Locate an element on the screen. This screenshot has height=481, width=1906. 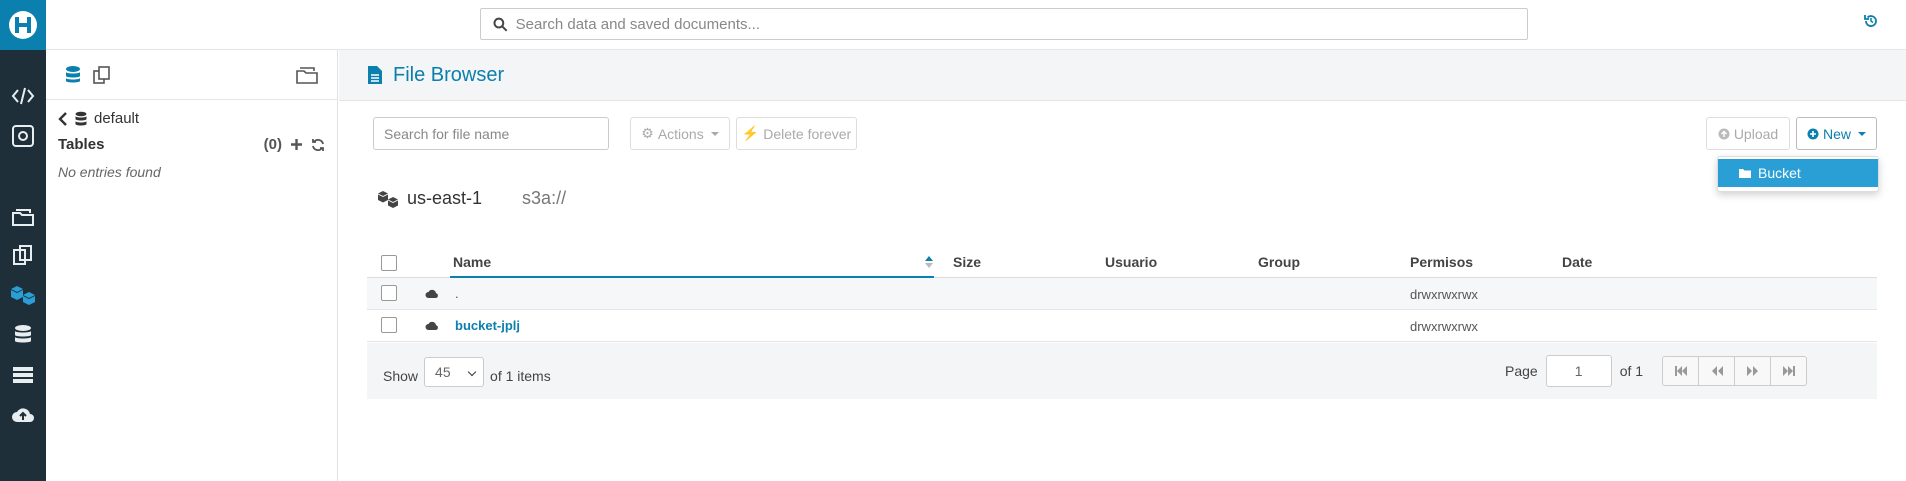
table-row: . drwxrwxrwx is located at coordinates (1122, 294).